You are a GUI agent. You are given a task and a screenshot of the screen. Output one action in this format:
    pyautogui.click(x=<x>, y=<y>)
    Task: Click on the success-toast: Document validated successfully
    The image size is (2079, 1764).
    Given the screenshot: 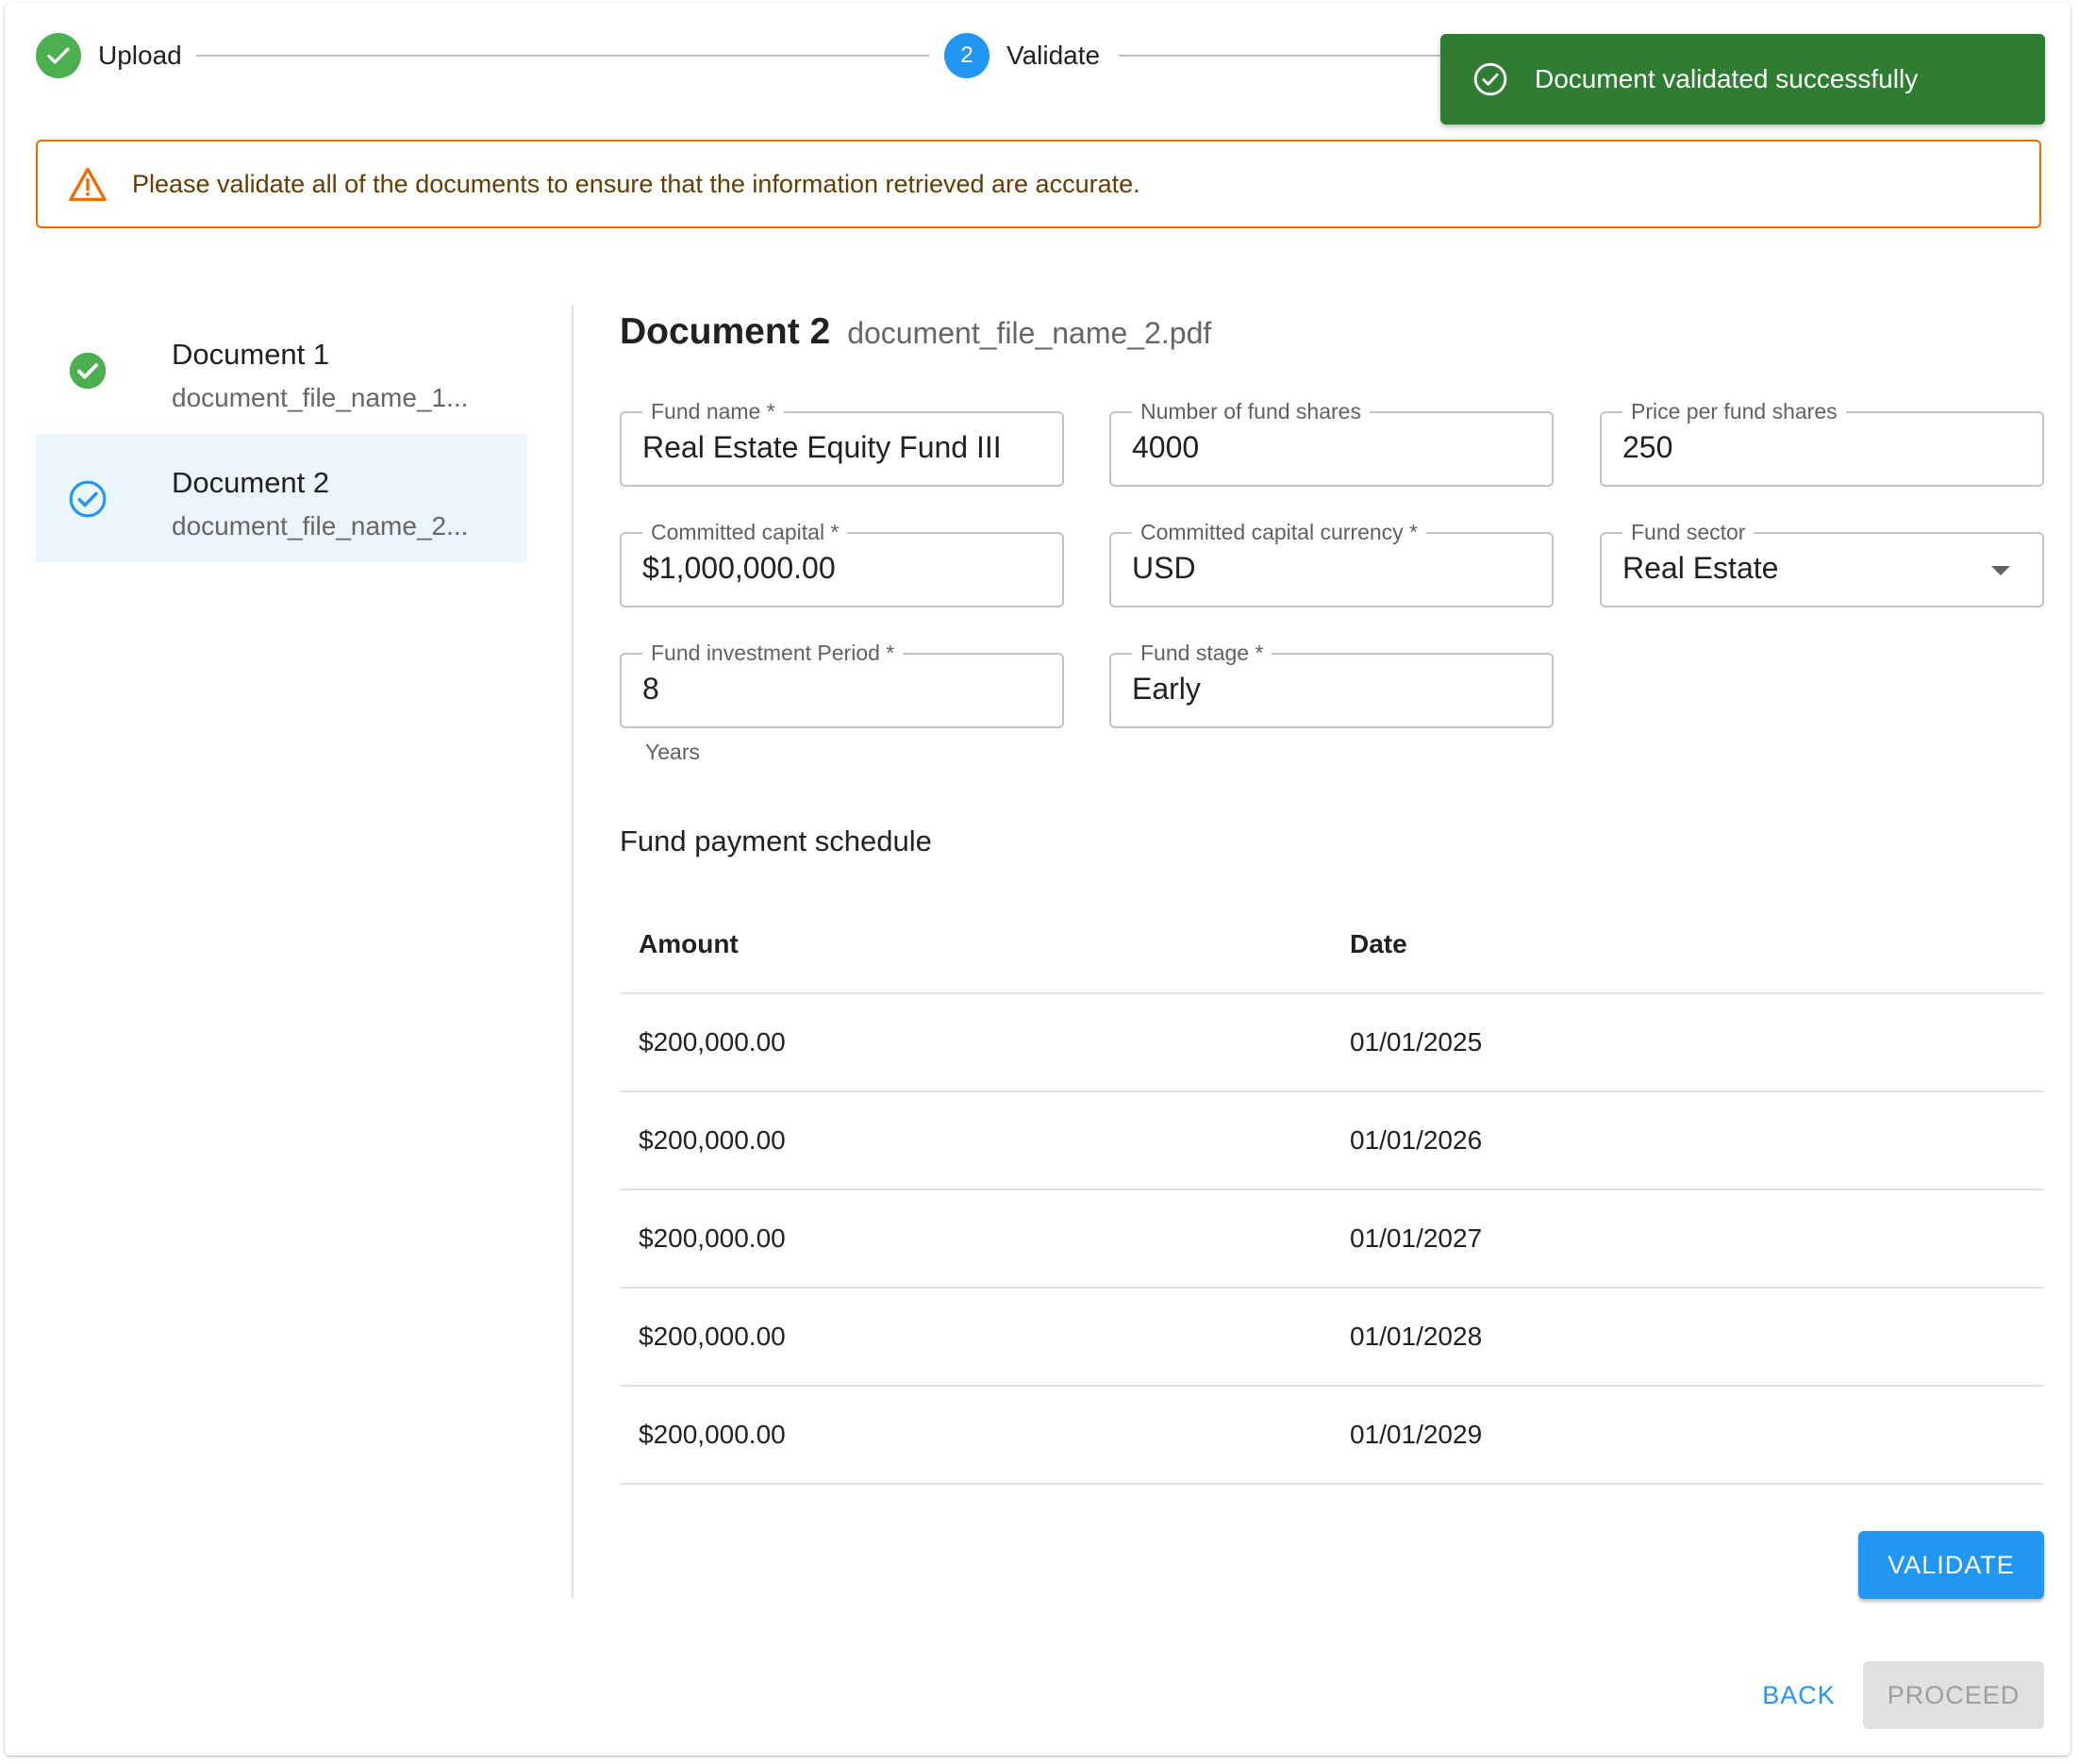 What is the action you would take?
    pyautogui.click(x=1742, y=80)
    